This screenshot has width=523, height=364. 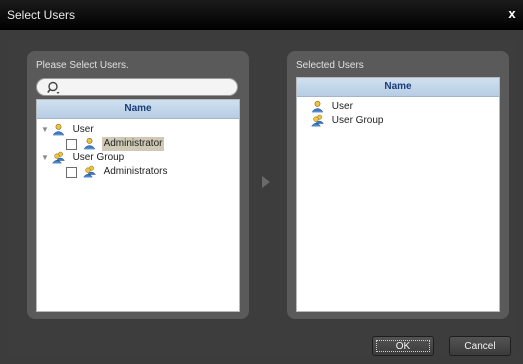 I want to click on administrators-checkbox, so click(x=71, y=172).